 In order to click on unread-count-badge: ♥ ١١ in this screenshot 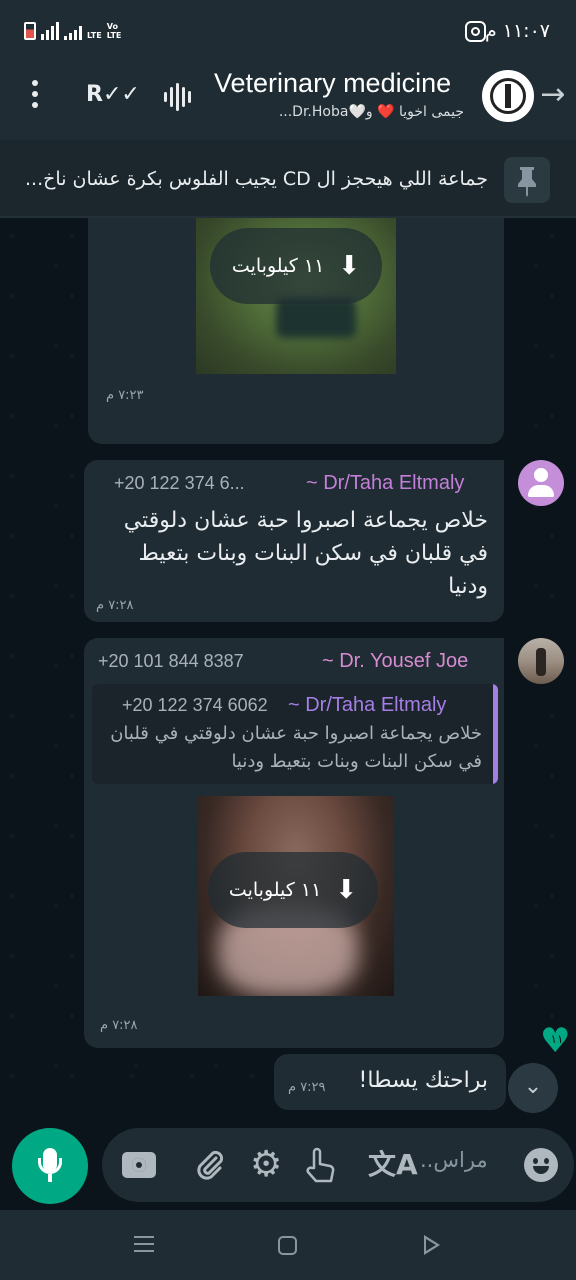, I will do `click(557, 1041)`.